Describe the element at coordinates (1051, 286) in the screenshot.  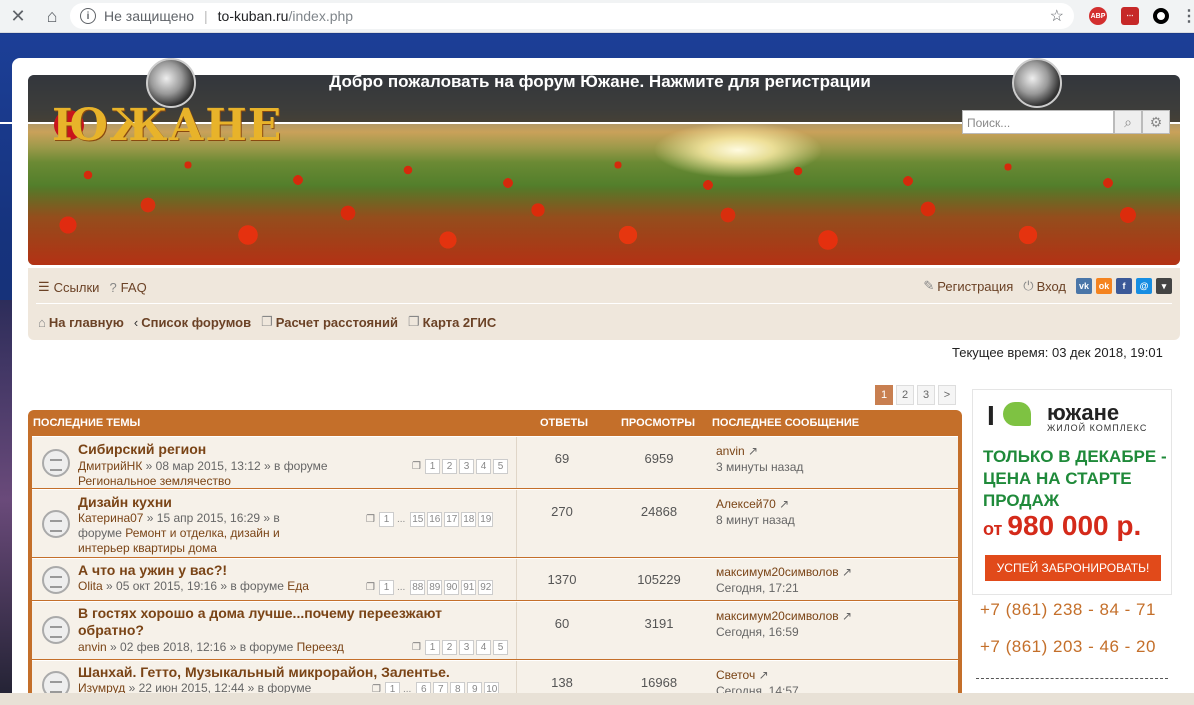
I see `login-link: Вход` at that location.